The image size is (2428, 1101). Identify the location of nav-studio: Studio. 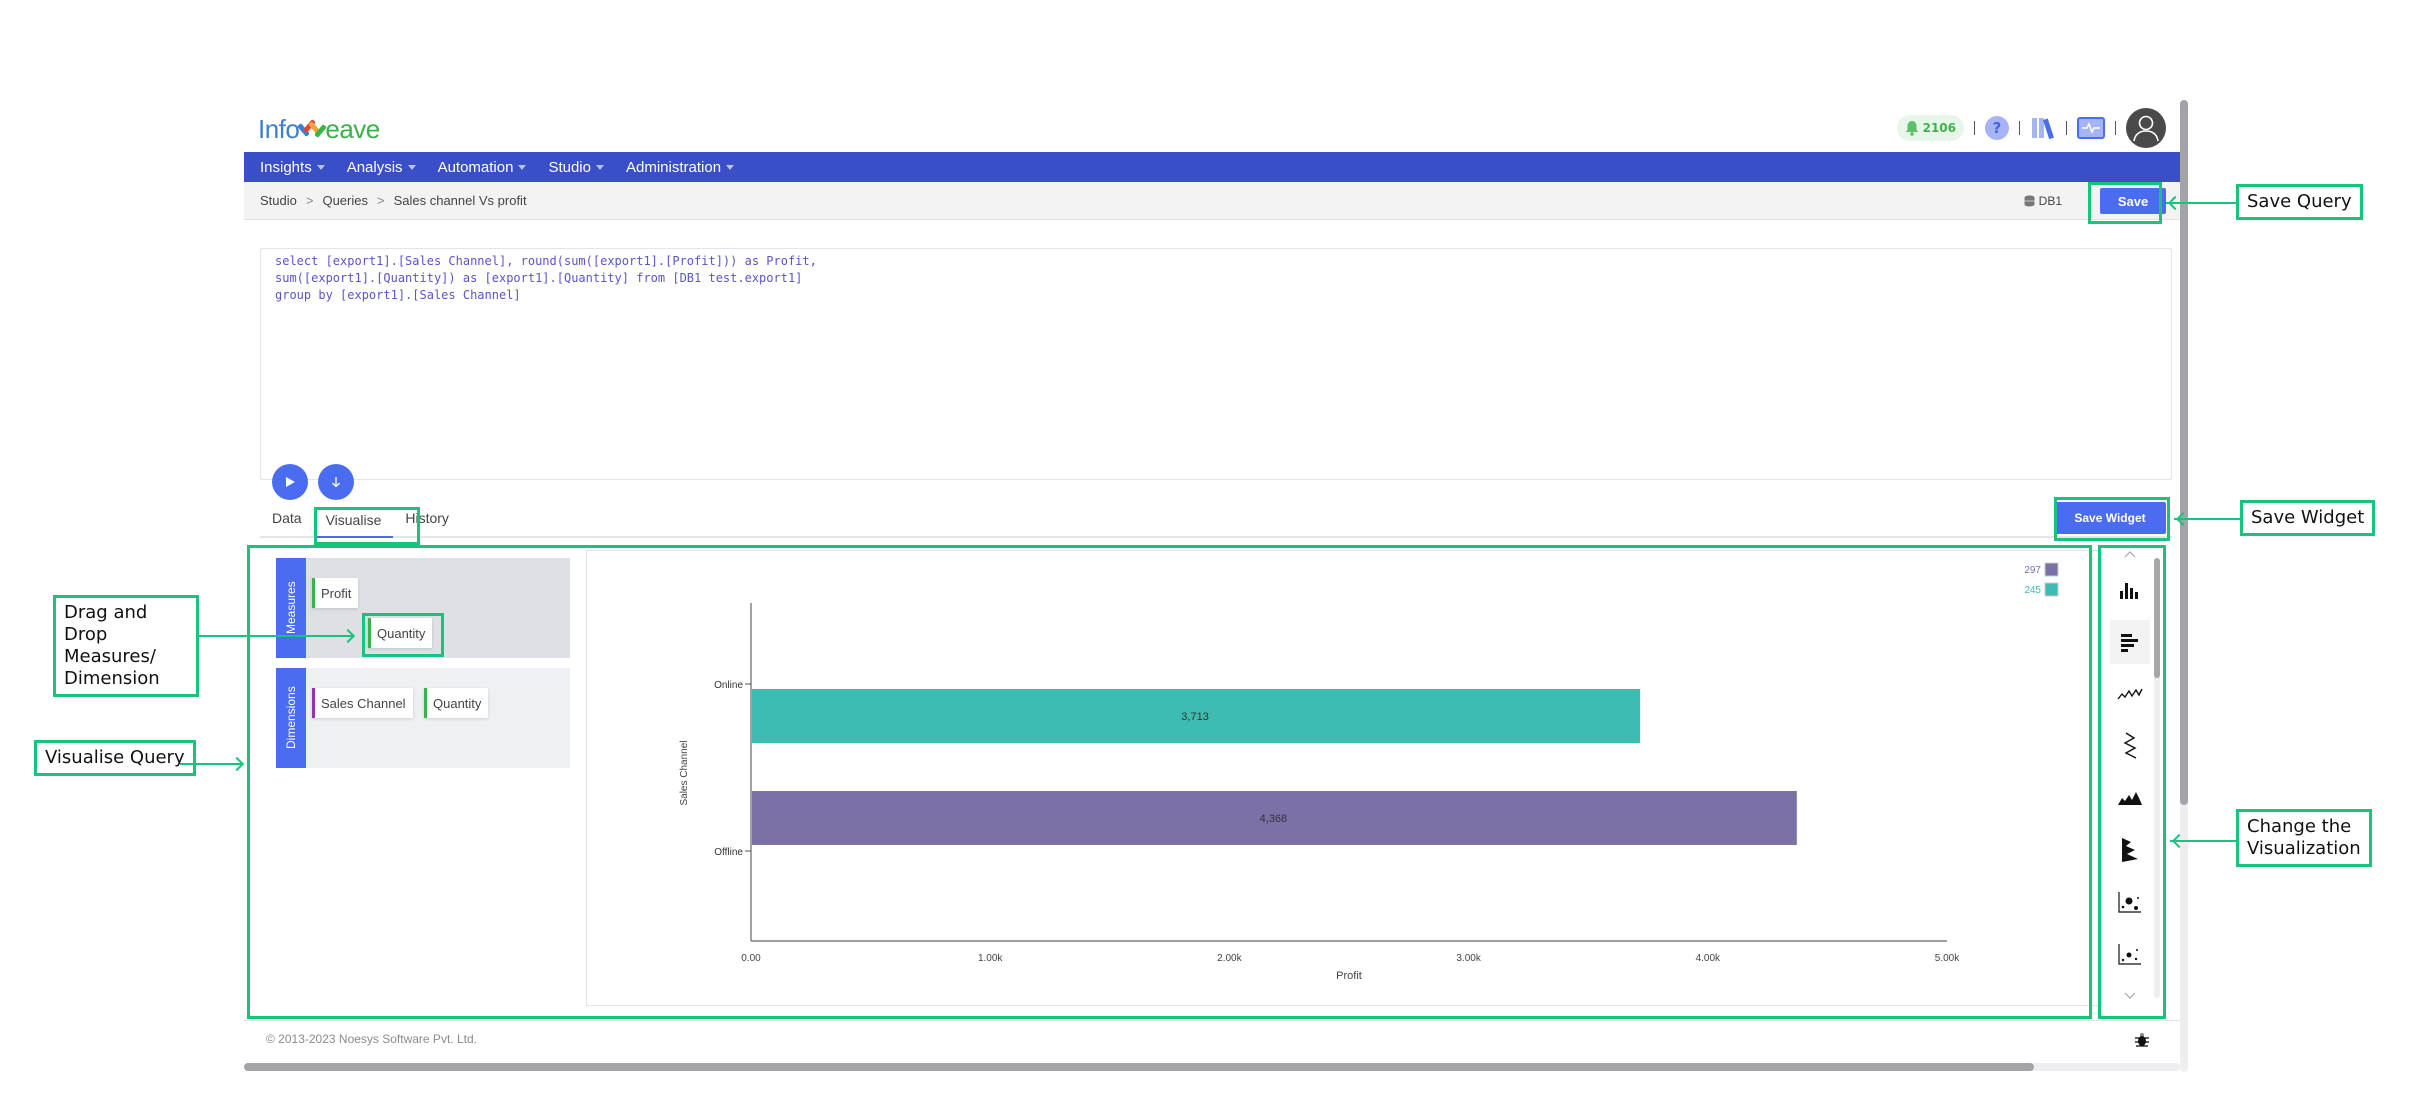
(576, 167).